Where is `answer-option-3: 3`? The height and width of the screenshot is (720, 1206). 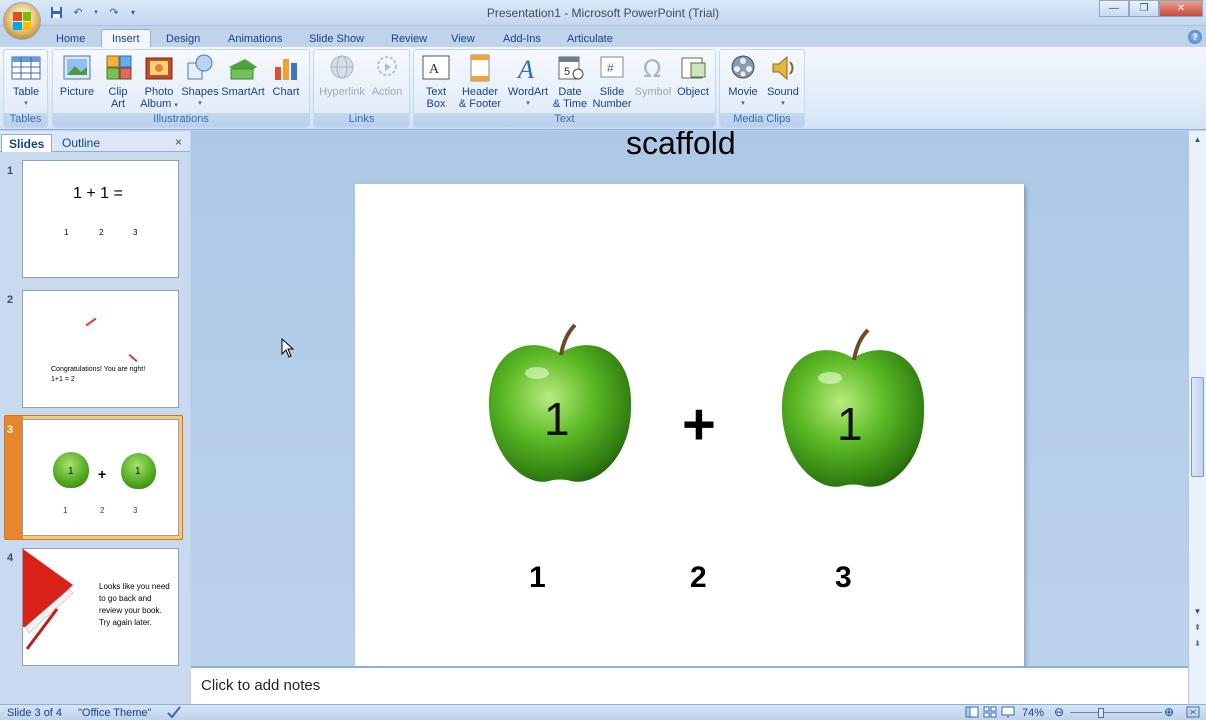
answer-option-3: 3 is located at coordinates (843, 578).